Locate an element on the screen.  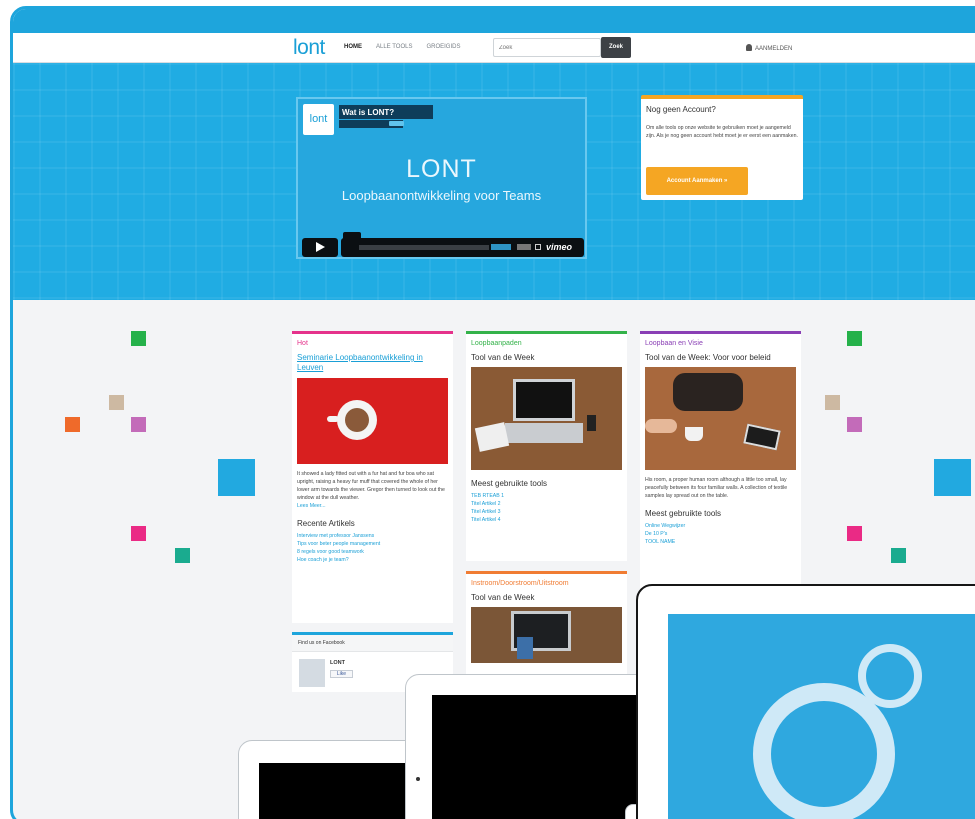
video-title: Wat is LONT? is located at coordinates (386, 112).